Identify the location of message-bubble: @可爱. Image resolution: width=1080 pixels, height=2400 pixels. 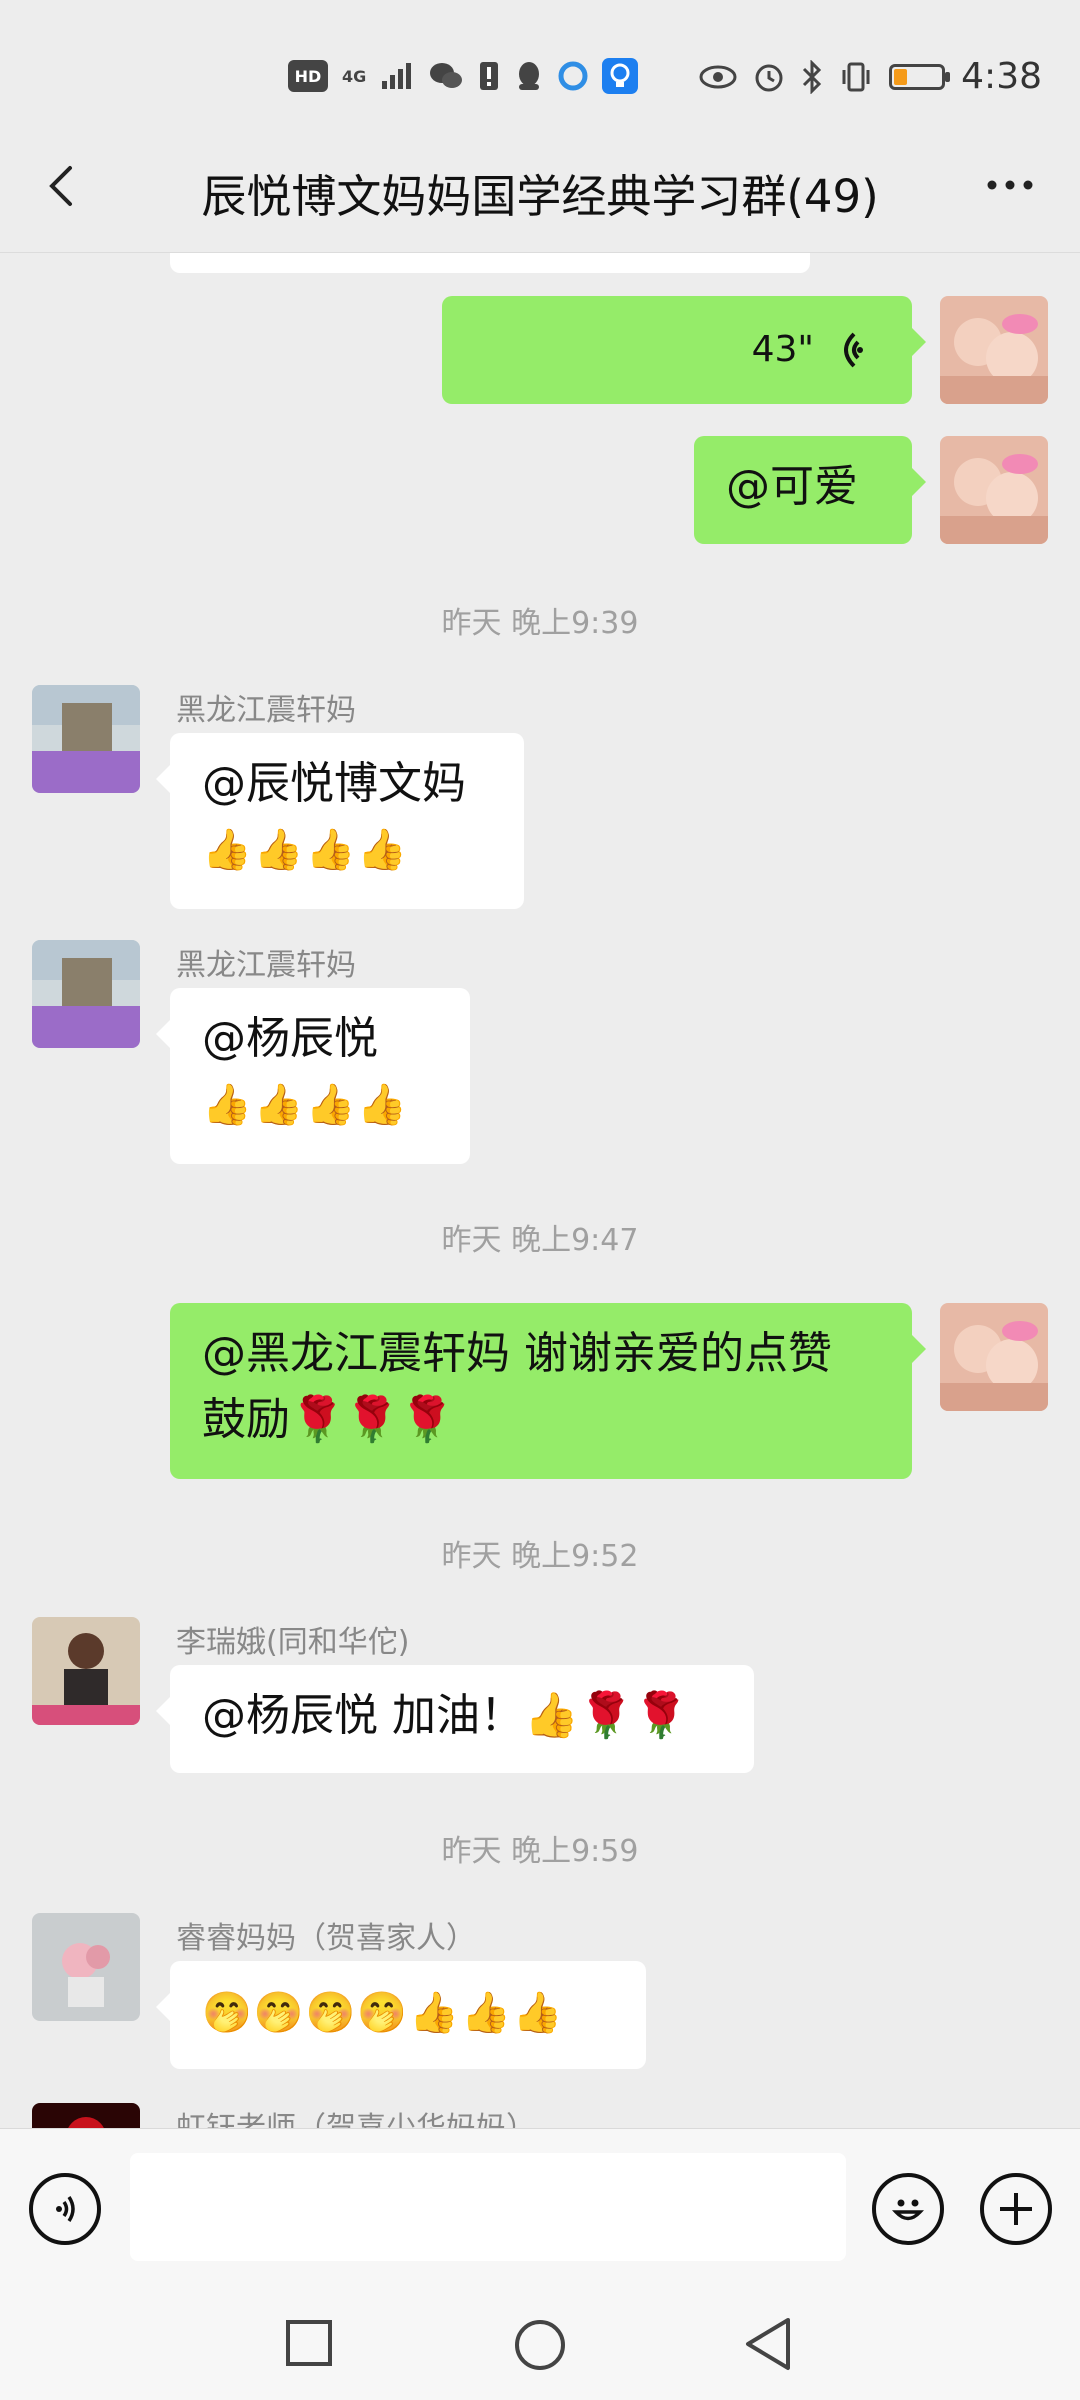
(810, 490).